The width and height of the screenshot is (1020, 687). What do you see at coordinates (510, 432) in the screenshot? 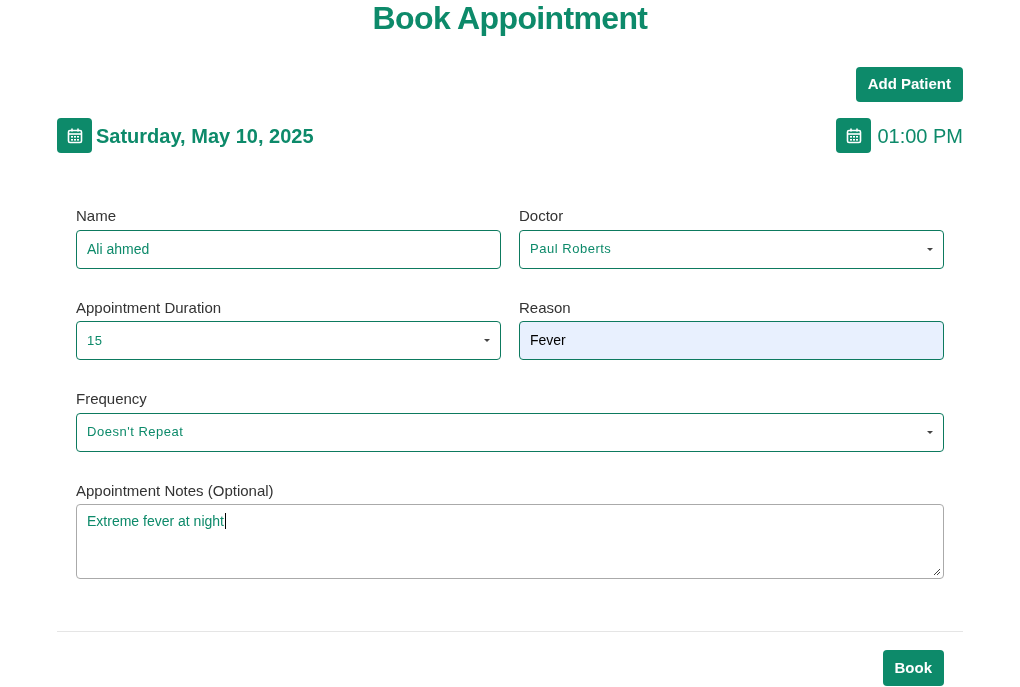
I see `select-field: Doesn't Repeat` at bounding box center [510, 432].